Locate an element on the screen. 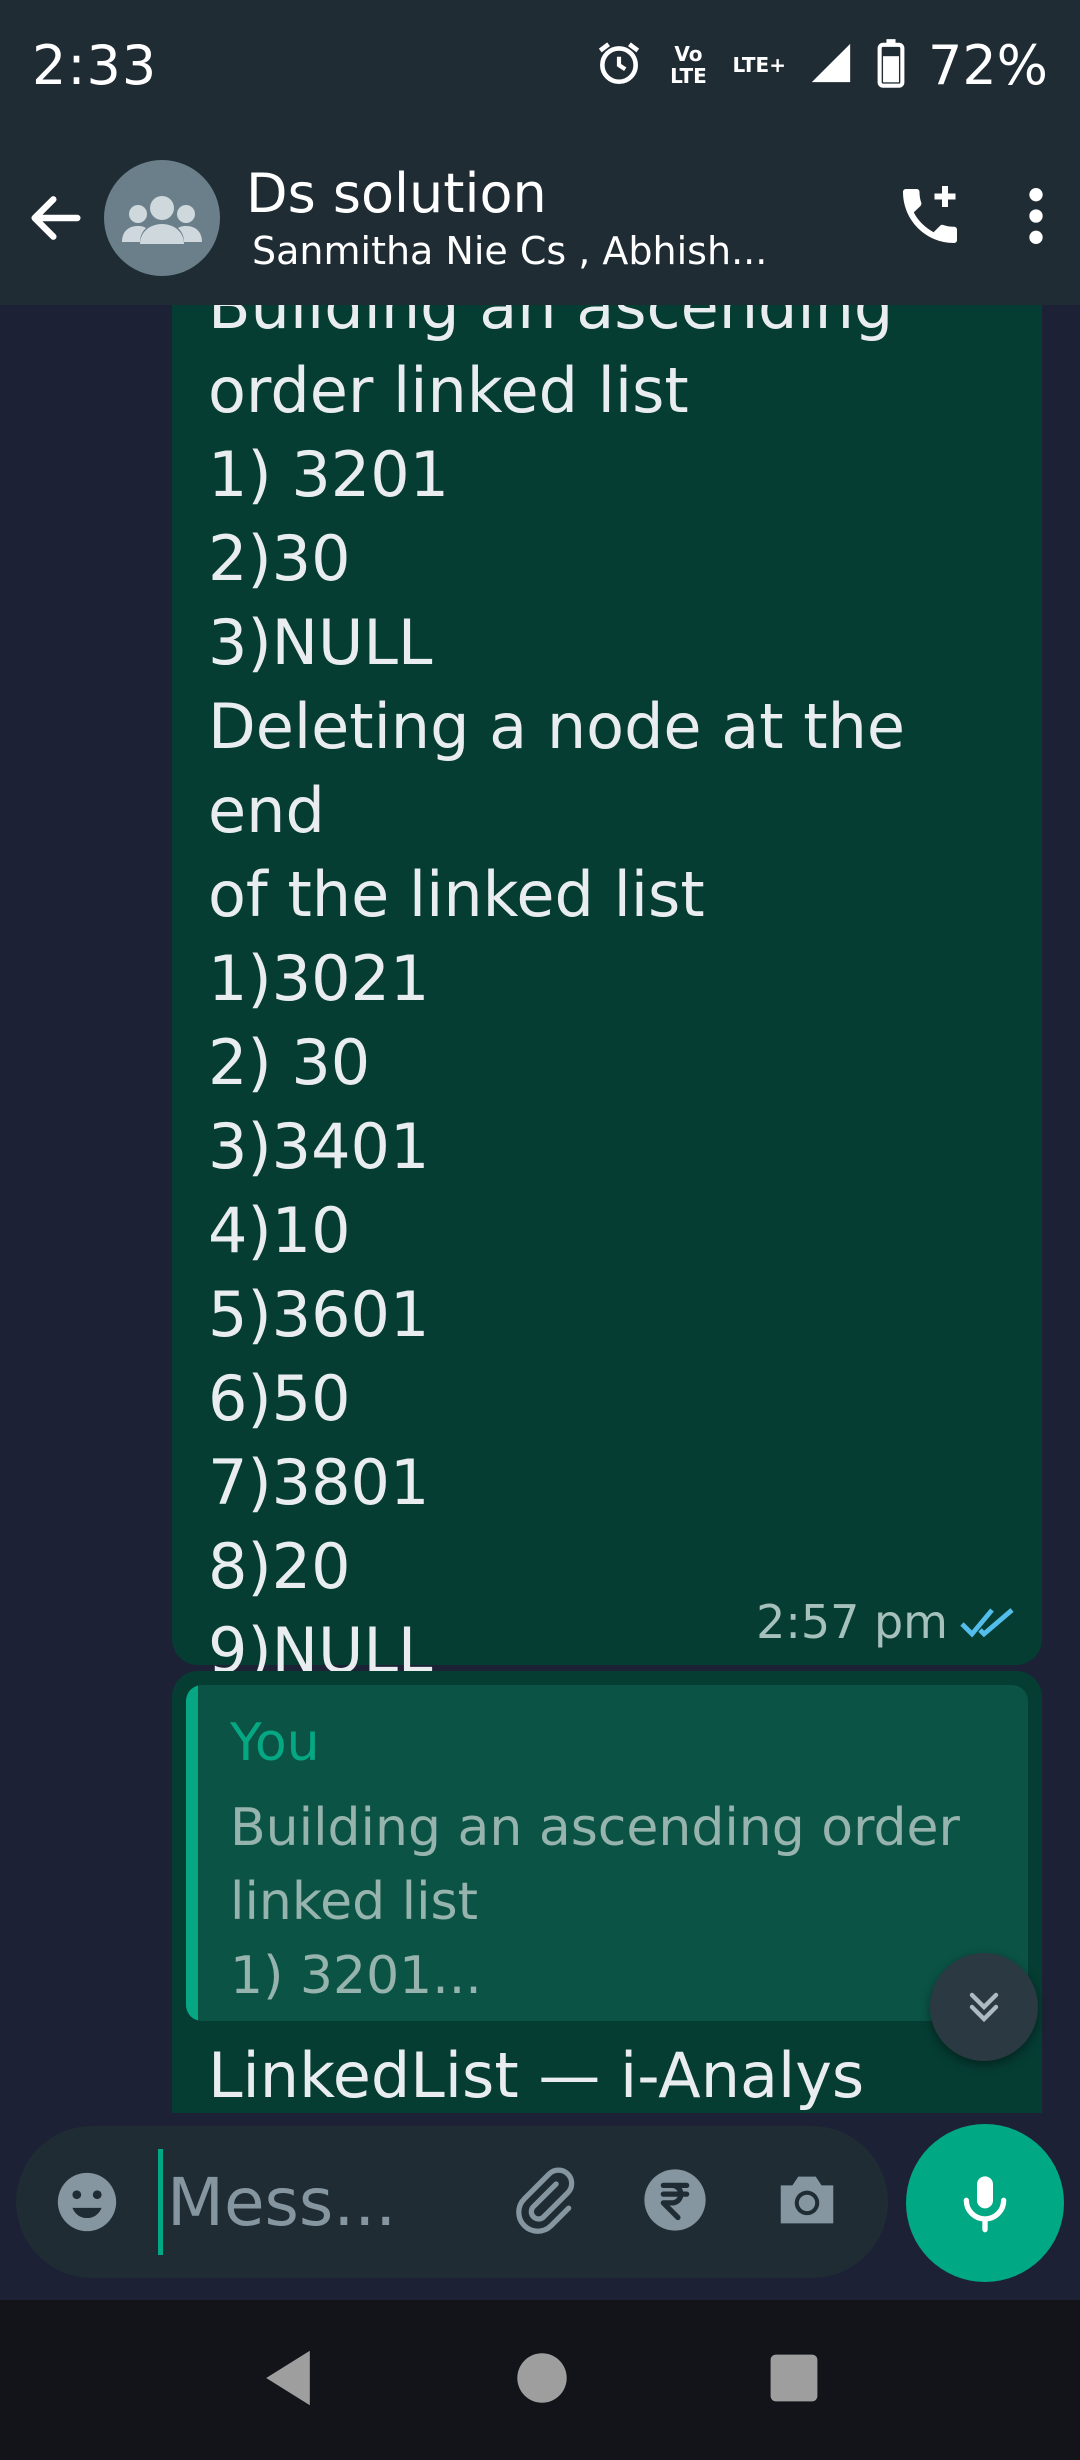  add-call-button is located at coordinates (930, 218).